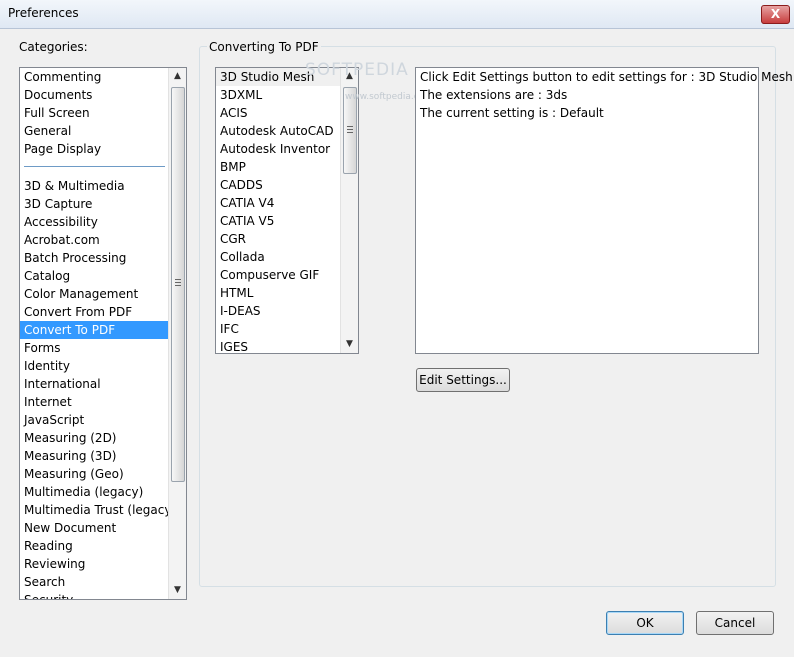 The image size is (794, 657). I want to click on category-item: General, so click(94, 131).